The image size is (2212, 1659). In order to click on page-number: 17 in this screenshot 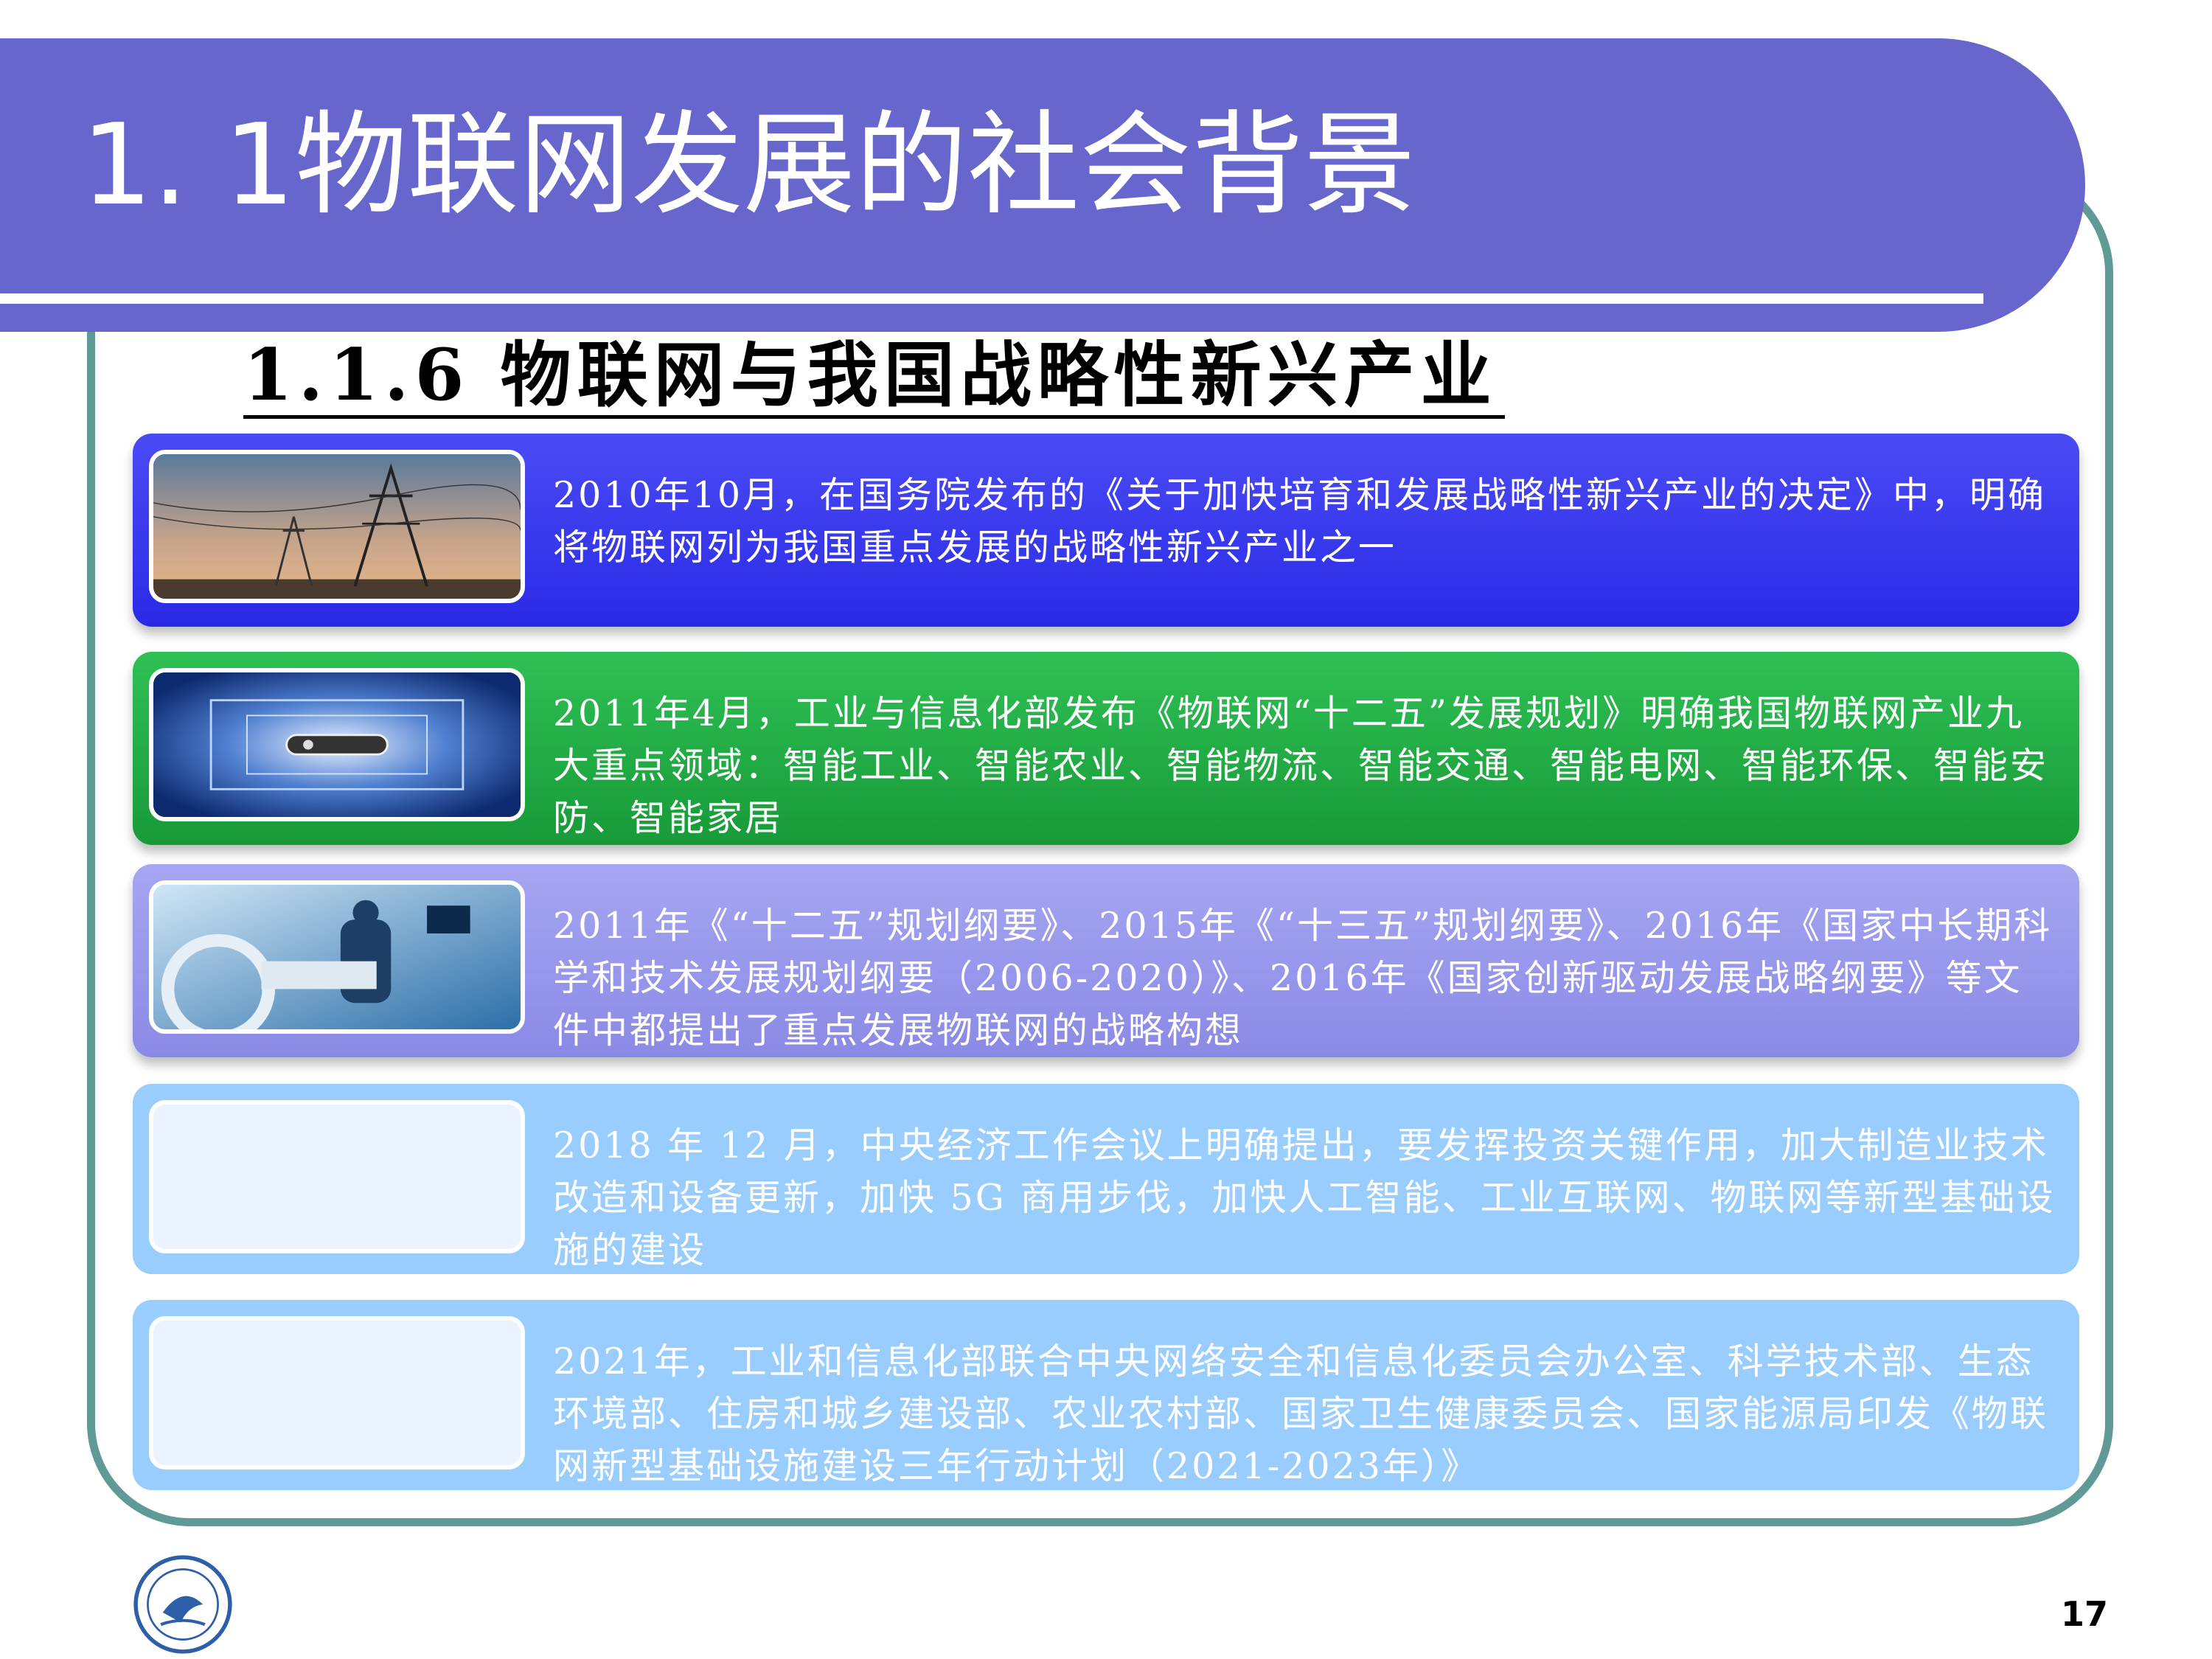, I will do `click(2085, 1614)`.